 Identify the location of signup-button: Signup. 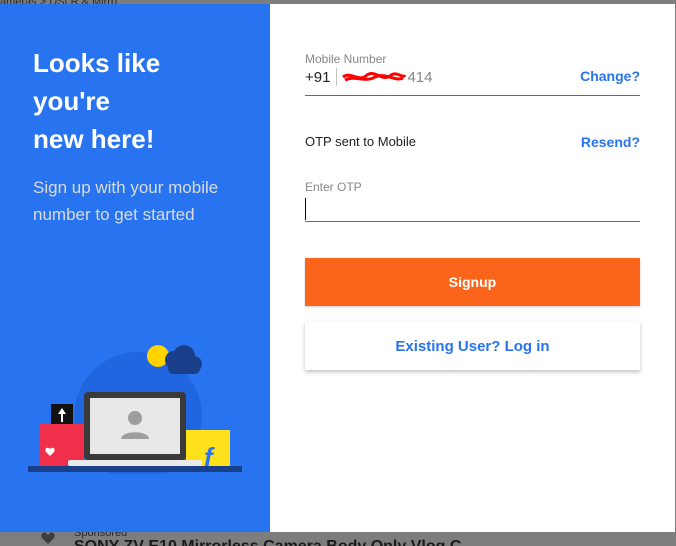
(472, 282).